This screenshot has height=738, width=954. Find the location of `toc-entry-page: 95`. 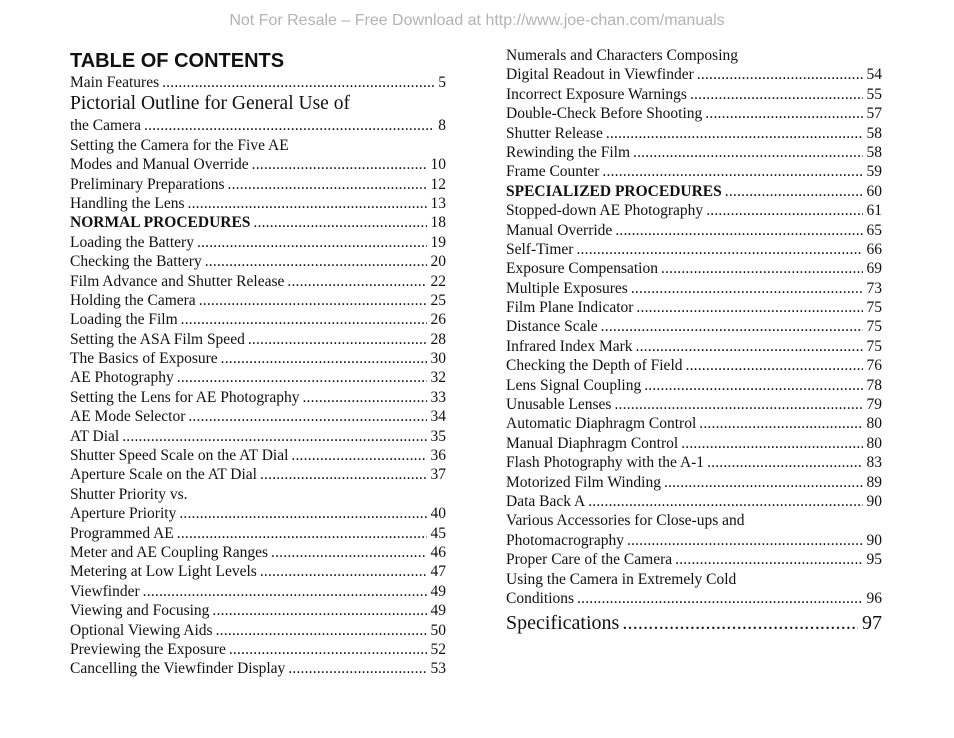

toc-entry-page: 95 is located at coordinates (874, 560).